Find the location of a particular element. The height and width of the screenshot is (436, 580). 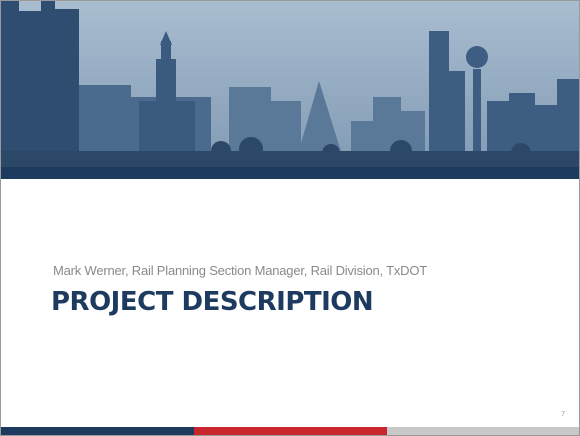

footer-color-bar is located at coordinates (290, 431).